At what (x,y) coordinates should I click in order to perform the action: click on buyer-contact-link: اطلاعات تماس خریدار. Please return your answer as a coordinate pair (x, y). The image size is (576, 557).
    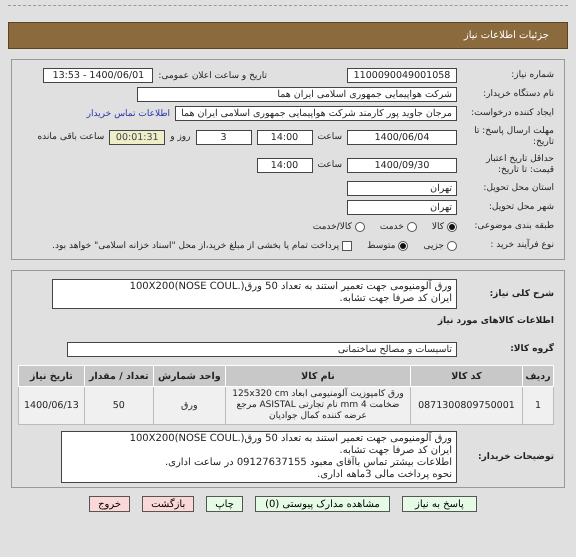
    Looking at the image, I should click on (128, 113).